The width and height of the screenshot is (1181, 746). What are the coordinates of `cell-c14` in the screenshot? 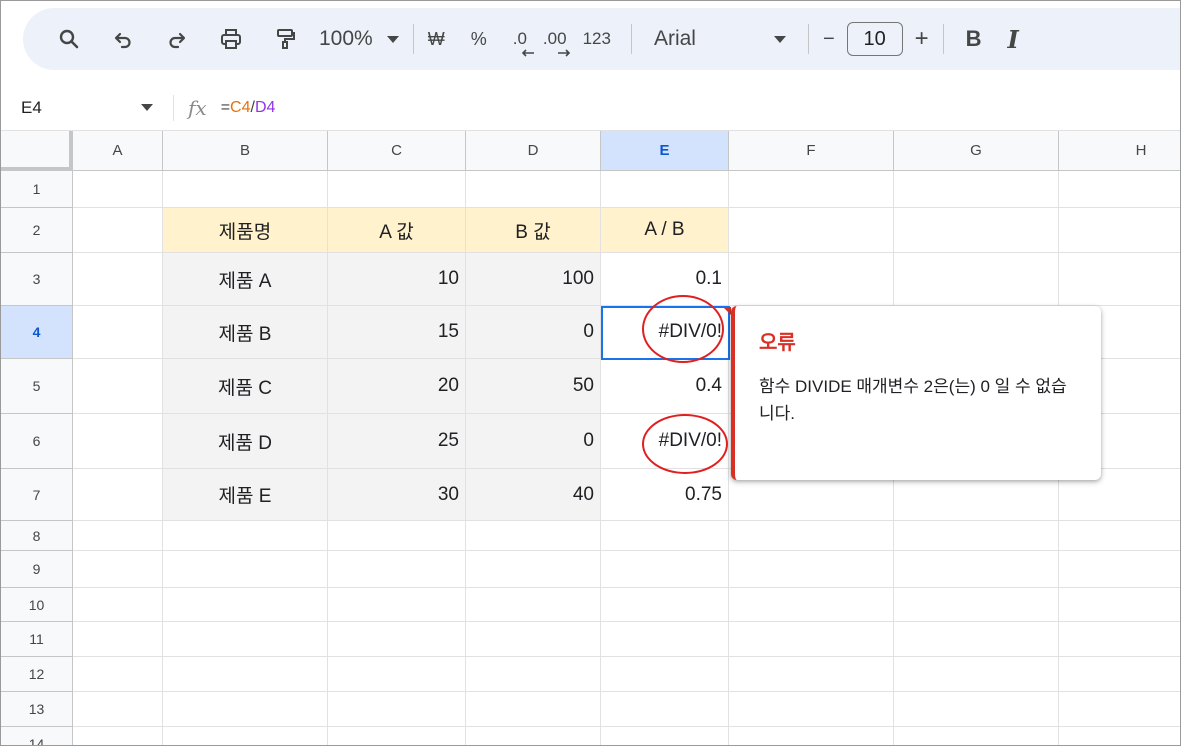 It's located at (397, 736).